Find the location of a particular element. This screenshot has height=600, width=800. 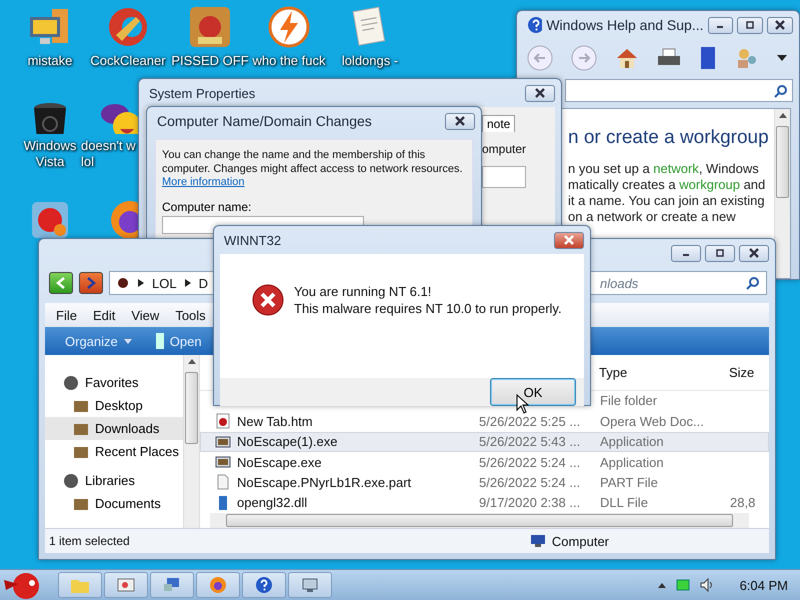

window-title: System Properties is located at coordinates (202, 93).